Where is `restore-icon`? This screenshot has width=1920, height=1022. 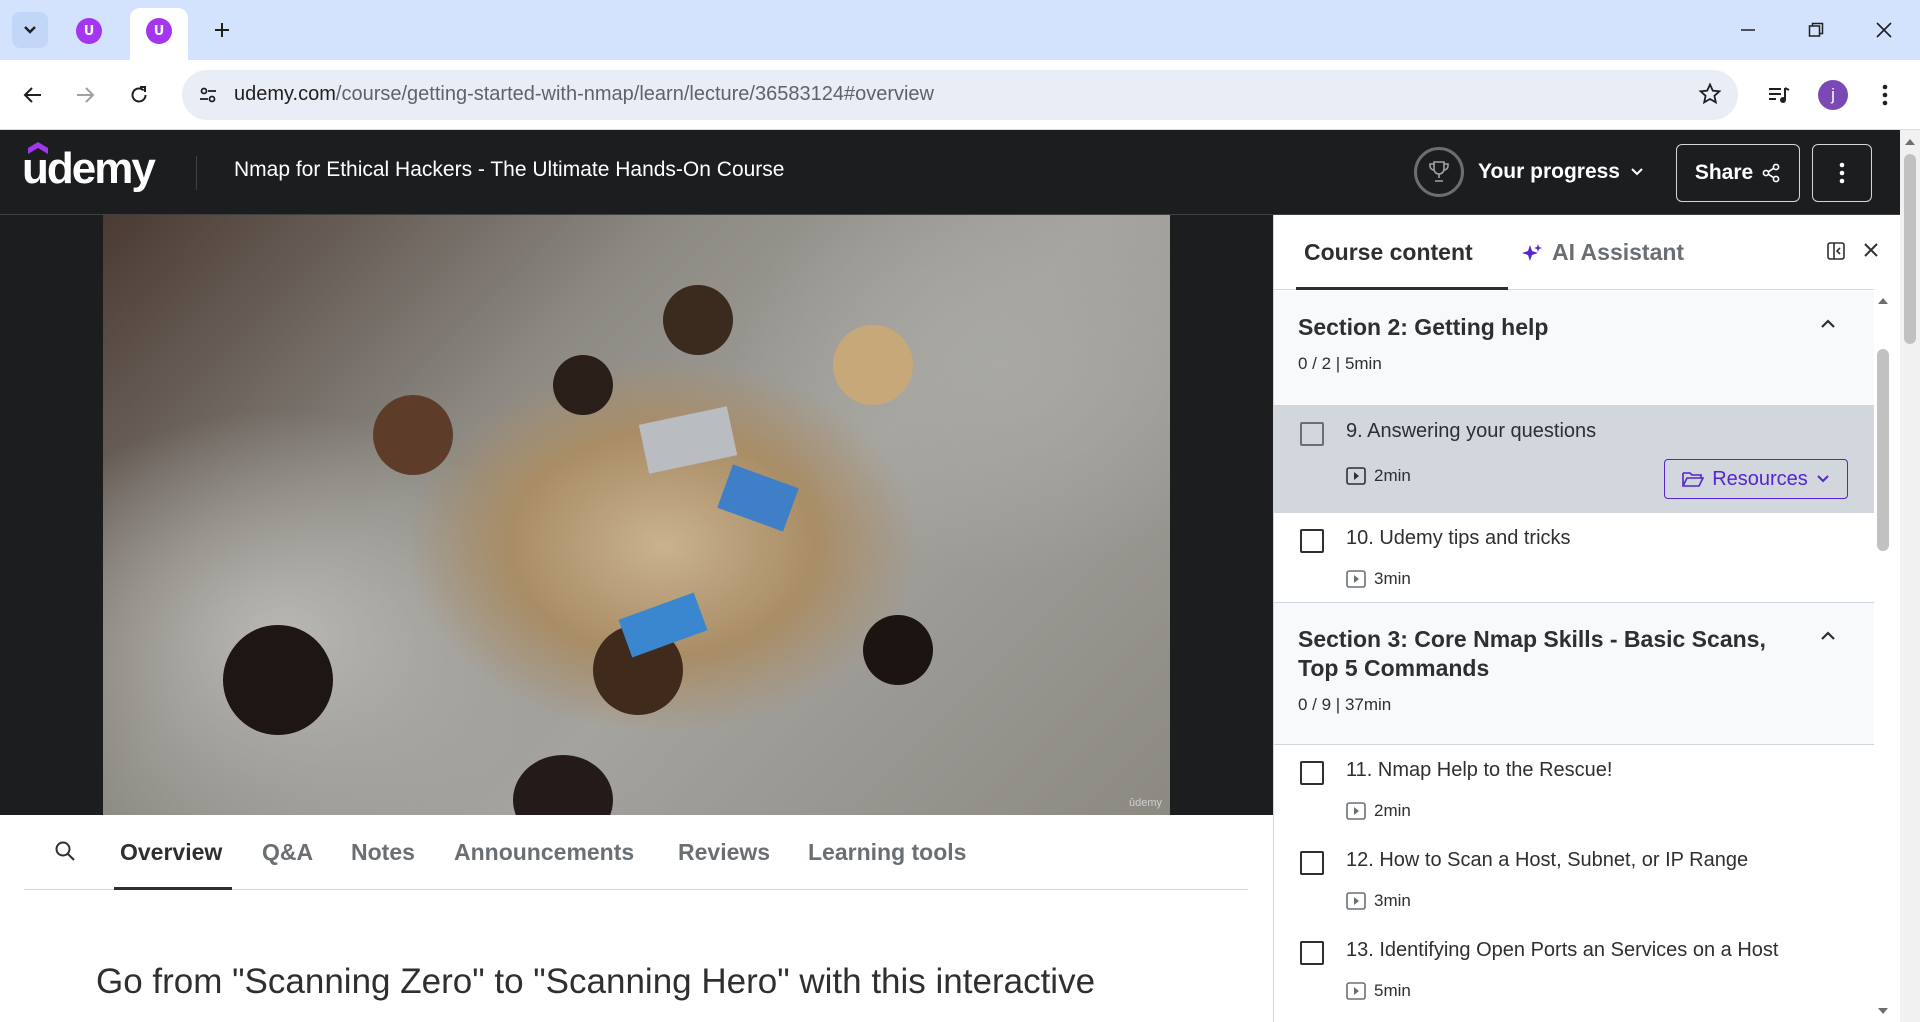
restore-icon is located at coordinates (1816, 29).